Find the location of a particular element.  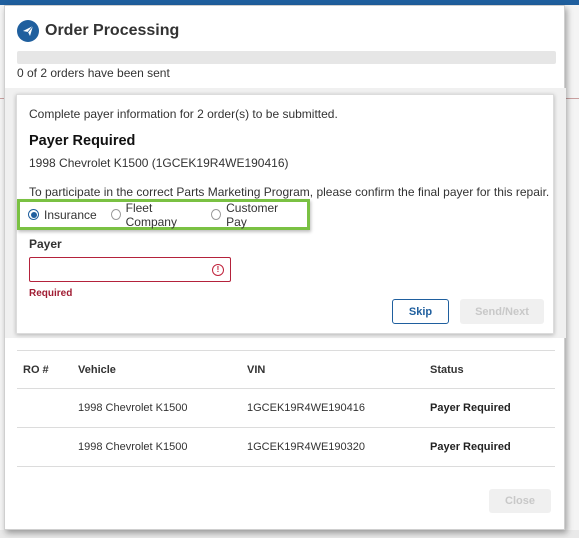

cell-vin: 1GCEK19R4WE190320 is located at coordinates (306, 447).